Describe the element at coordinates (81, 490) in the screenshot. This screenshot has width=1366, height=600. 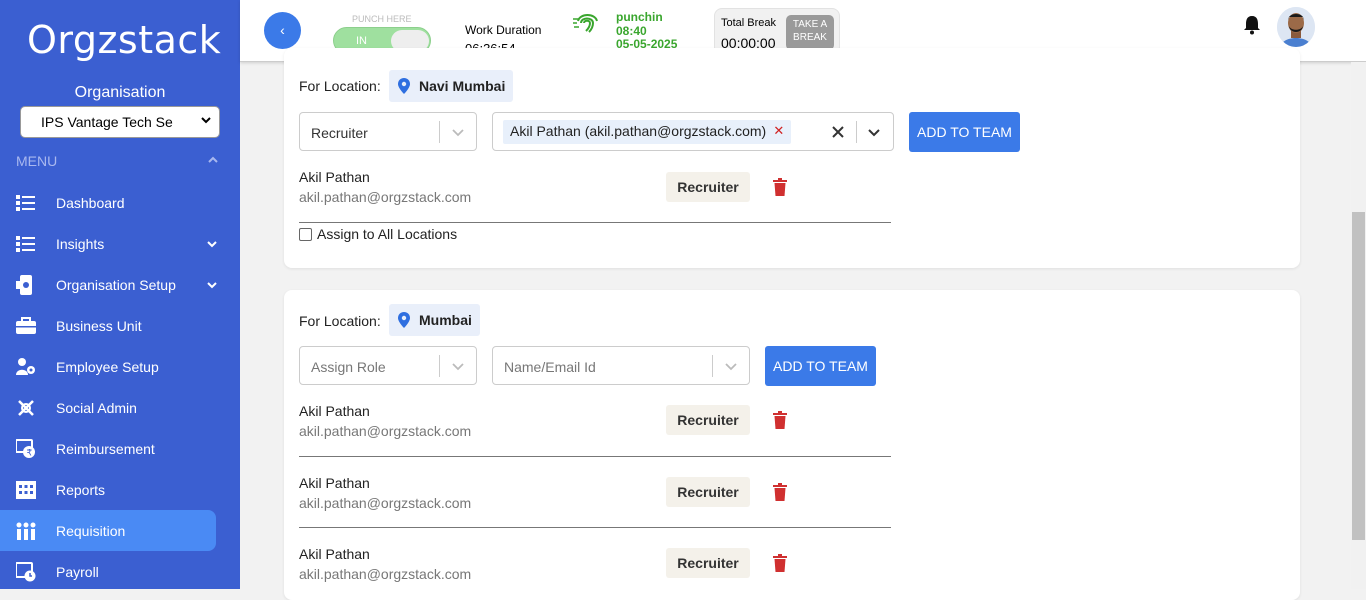
I see `sidebar-item-label: Reports` at that location.